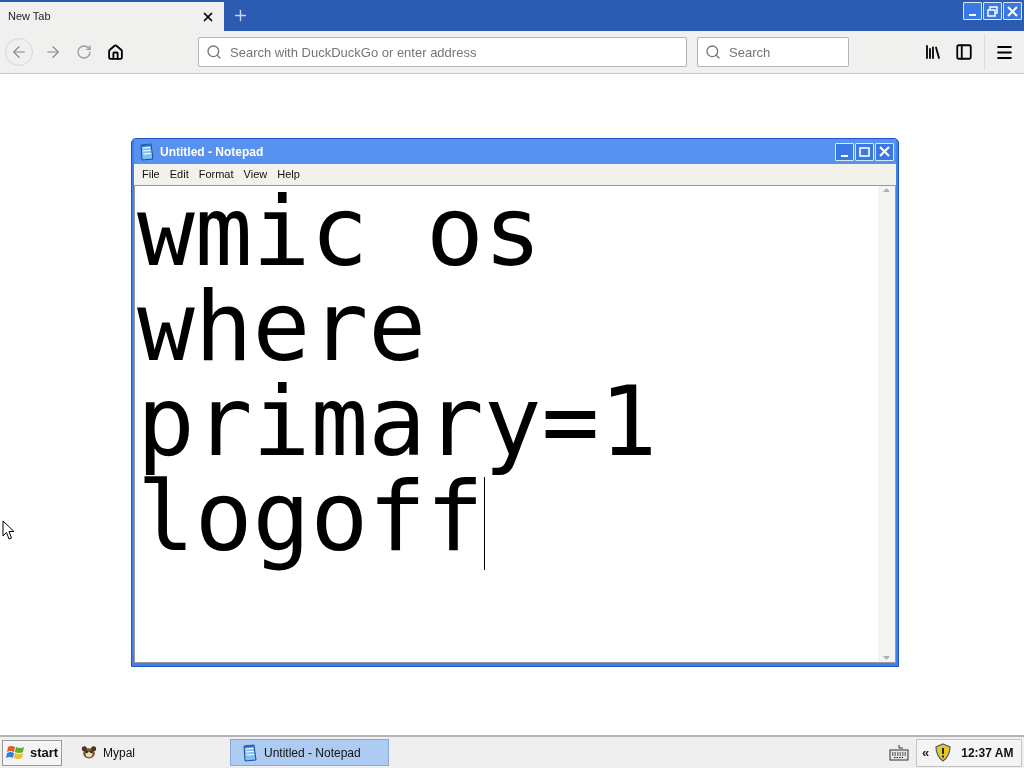  What do you see at coordinates (240, 15) in the screenshot?
I see `new-tab-icon` at bounding box center [240, 15].